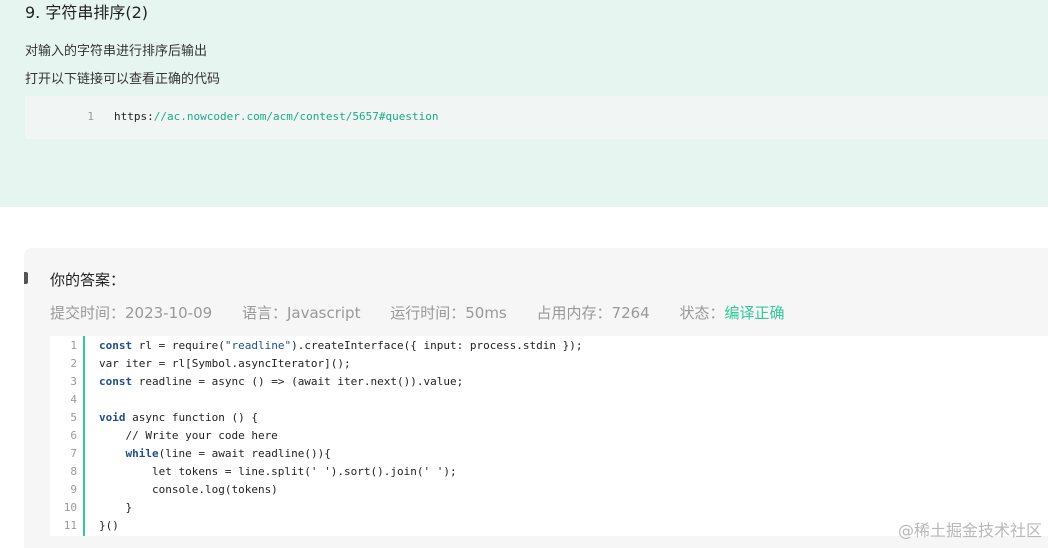 The width and height of the screenshot is (1048, 548). I want to click on code-line: void async function () {, so click(340, 418).